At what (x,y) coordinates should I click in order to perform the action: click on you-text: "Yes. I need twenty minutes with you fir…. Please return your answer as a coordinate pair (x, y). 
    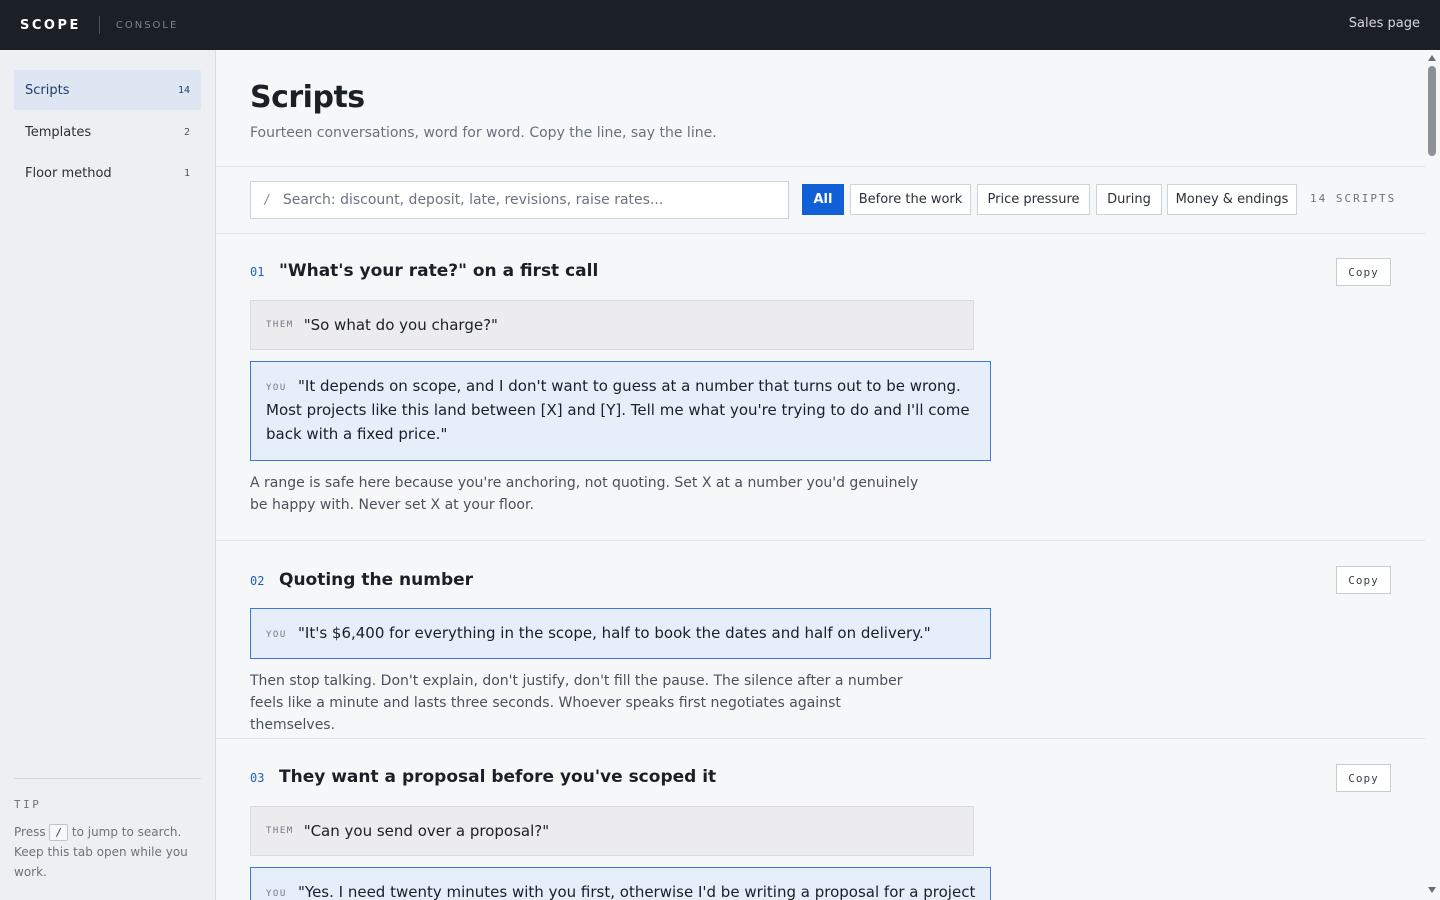
    Looking at the image, I should click on (637, 891).